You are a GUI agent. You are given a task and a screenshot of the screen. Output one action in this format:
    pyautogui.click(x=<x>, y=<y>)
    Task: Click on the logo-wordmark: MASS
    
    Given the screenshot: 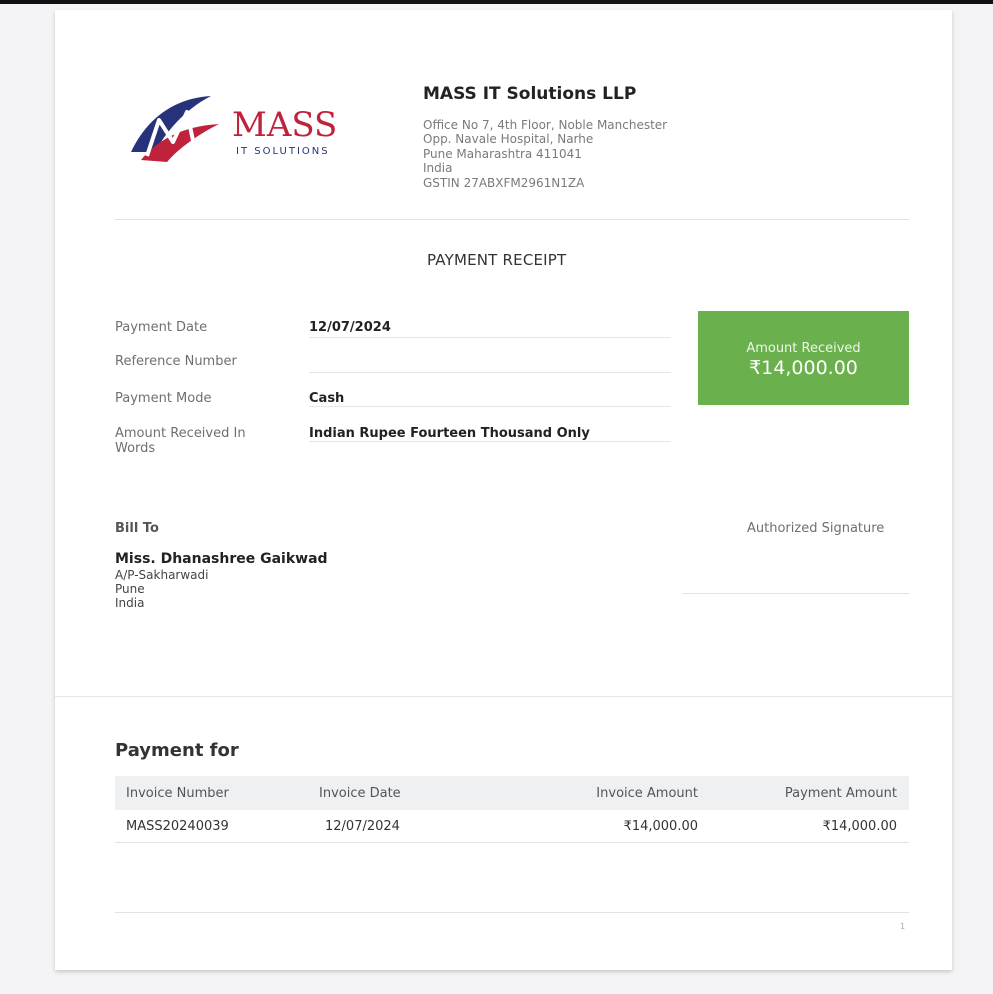 What is the action you would take?
    pyautogui.click(x=284, y=125)
    